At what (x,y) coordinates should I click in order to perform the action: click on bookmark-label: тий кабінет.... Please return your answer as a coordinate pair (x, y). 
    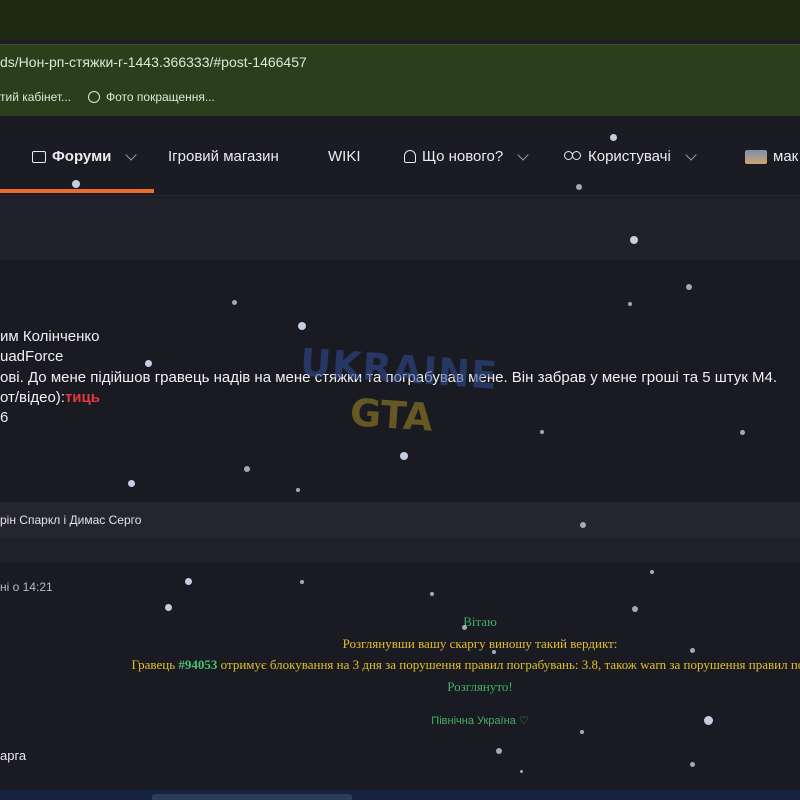
    Looking at the image, I should click on (36, 97).